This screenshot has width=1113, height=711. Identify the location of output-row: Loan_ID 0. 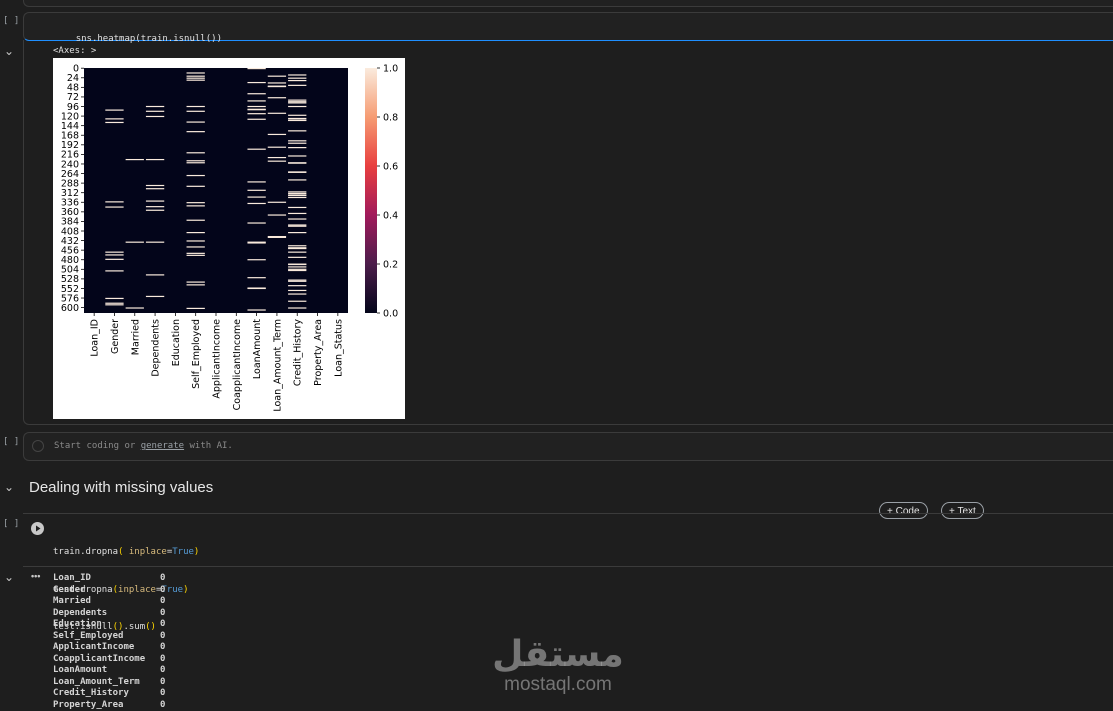
(109, 579).